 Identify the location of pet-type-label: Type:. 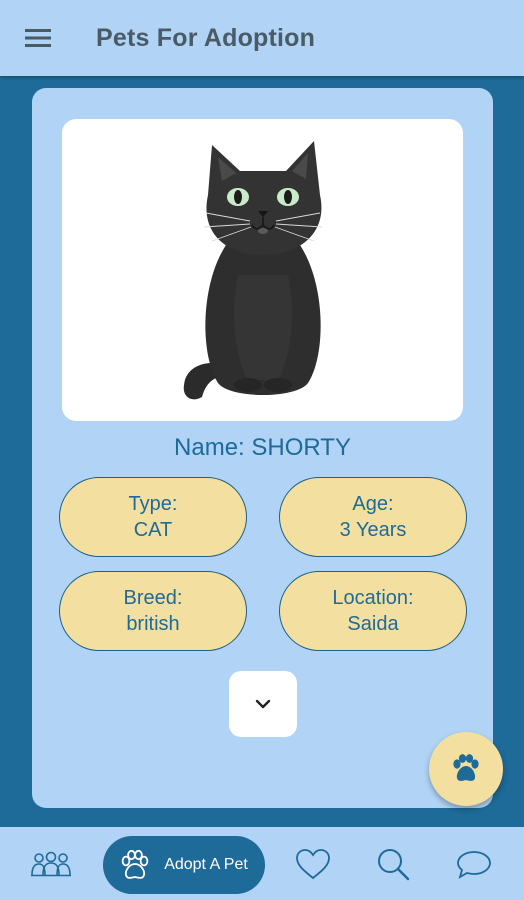
(153, 504).